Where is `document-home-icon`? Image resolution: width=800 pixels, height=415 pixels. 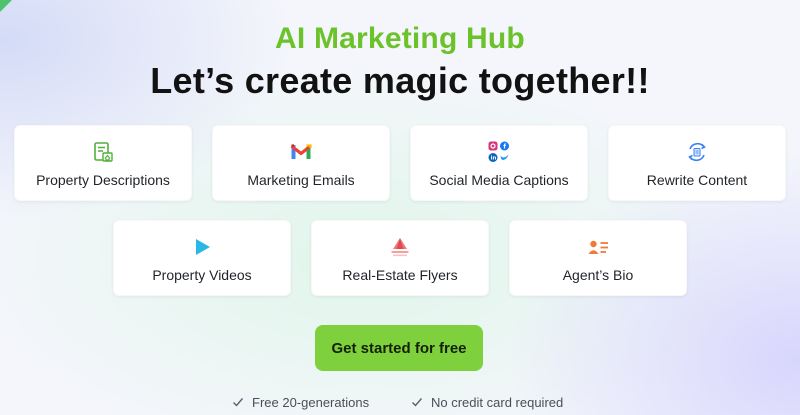 document-home-icon is located at coordinates (103, 152).